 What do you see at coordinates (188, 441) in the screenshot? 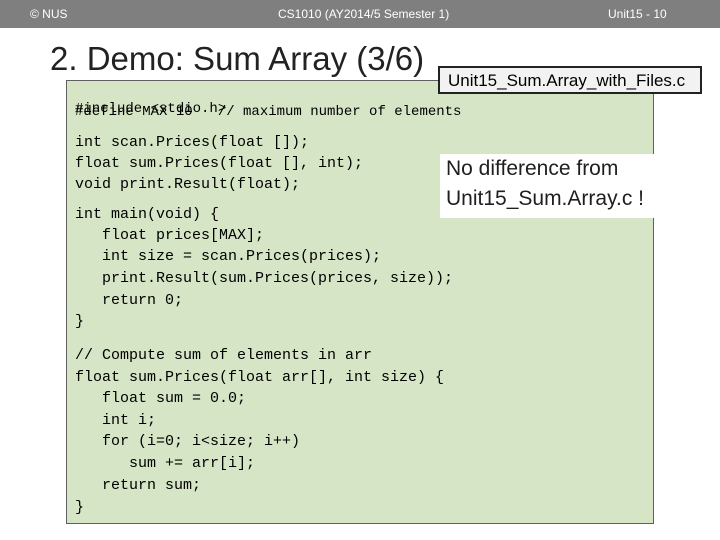
I see `code-line-16: for (i=0; i<size; i++)` at bounding box center [188, 441].